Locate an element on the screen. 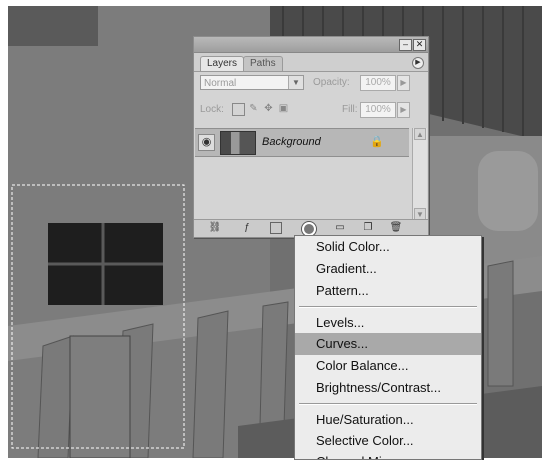  layers-scrollbar: ▲ ▼ is located at coordinates (419, 174).